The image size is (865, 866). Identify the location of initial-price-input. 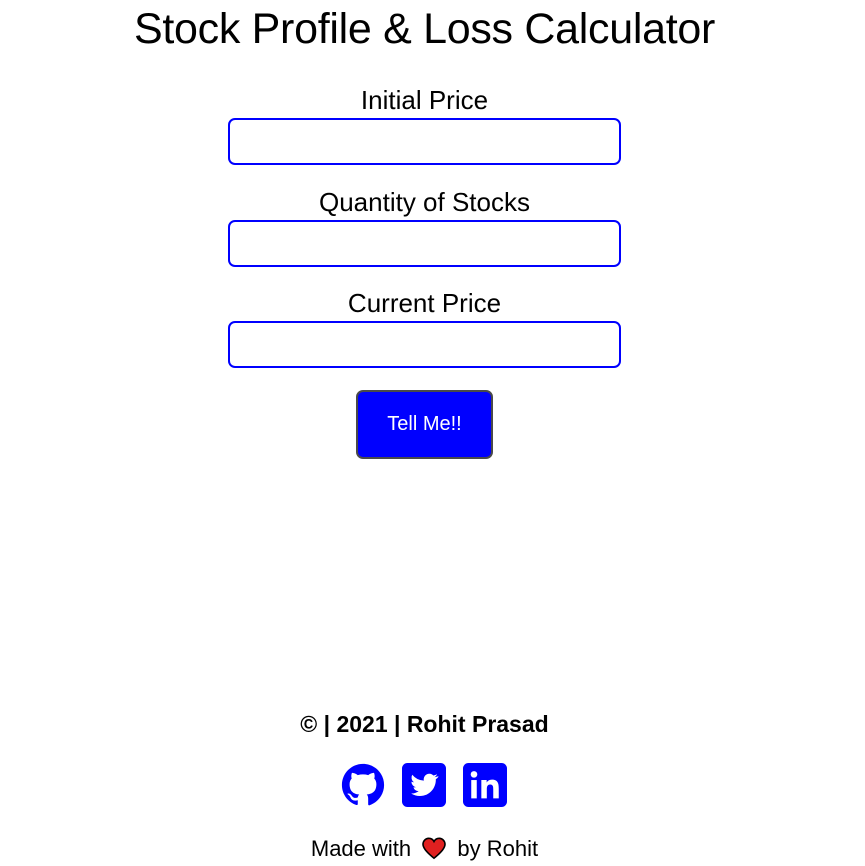
(424, 141).